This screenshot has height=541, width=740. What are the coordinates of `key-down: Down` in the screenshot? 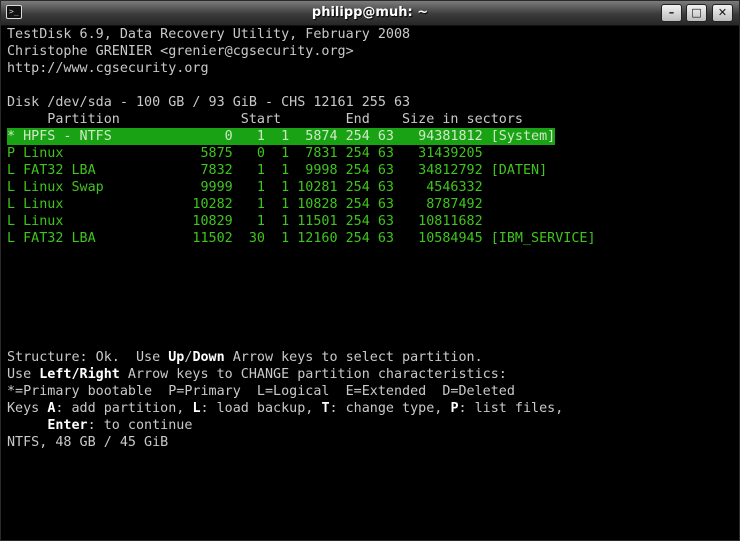 It's located at (208, 357).